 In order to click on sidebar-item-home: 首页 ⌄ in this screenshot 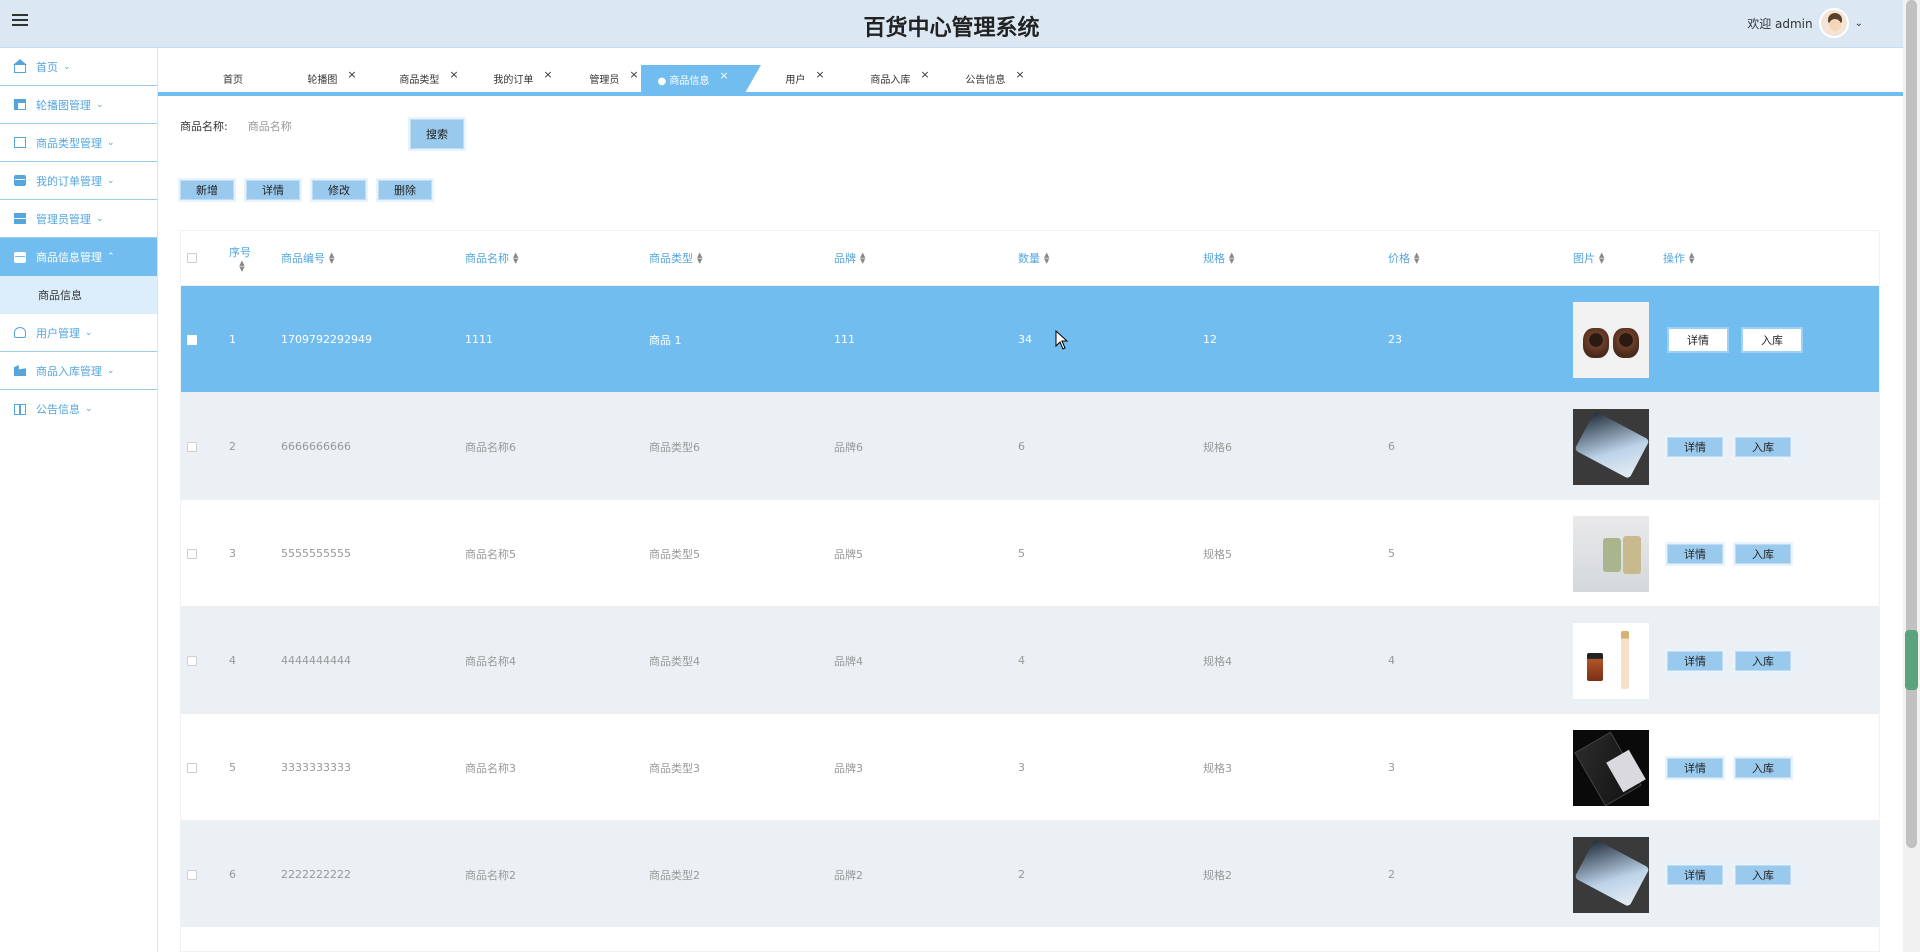, I will do `click(78, 67)`.